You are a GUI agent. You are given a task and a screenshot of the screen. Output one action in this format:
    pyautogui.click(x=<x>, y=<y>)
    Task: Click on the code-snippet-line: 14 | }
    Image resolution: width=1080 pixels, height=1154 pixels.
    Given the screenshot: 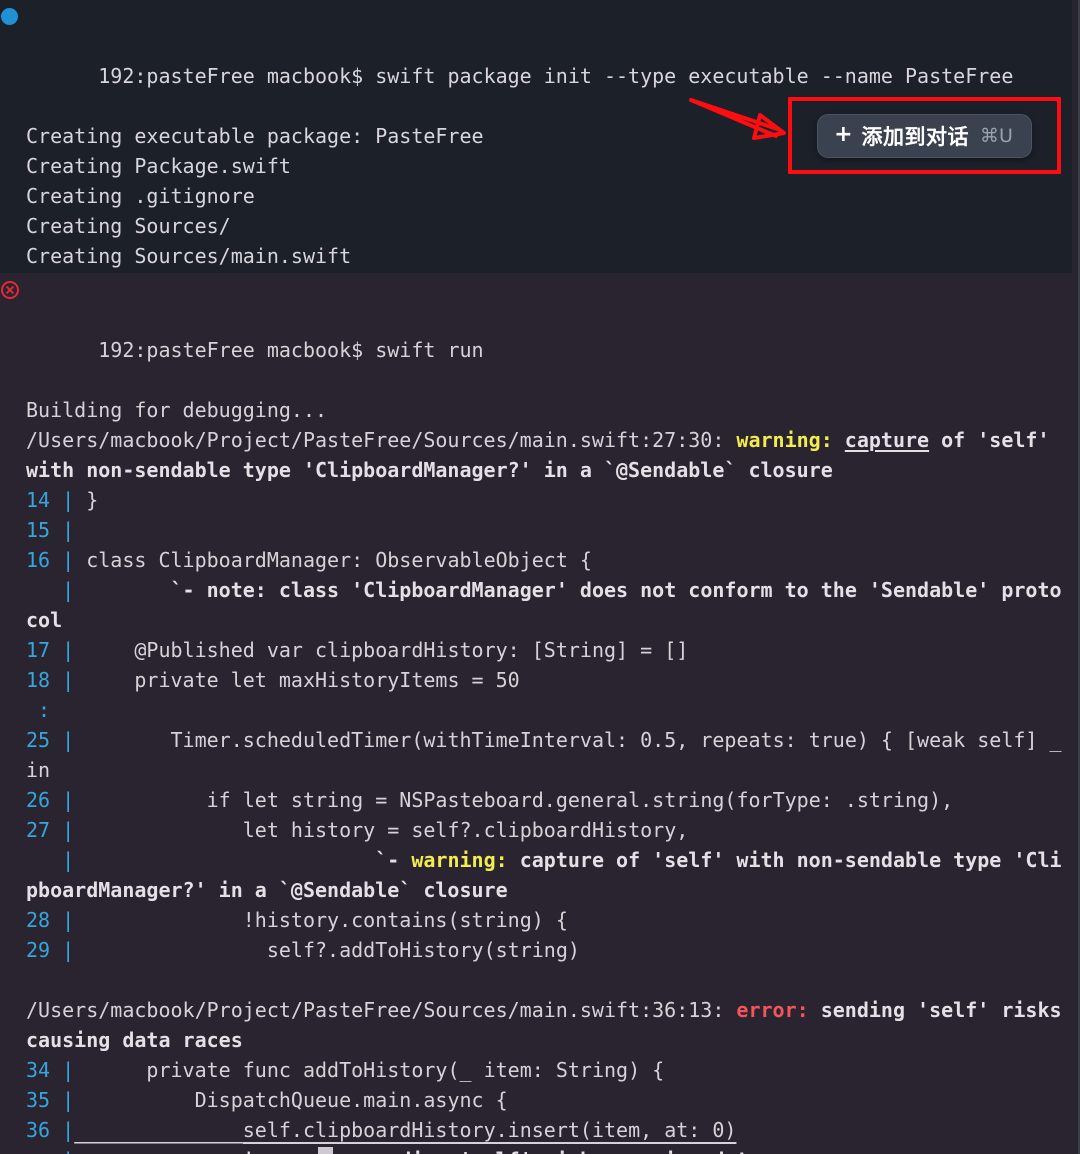 What is the action you would take?
    pyautogui.click(x=62, y=500)
    